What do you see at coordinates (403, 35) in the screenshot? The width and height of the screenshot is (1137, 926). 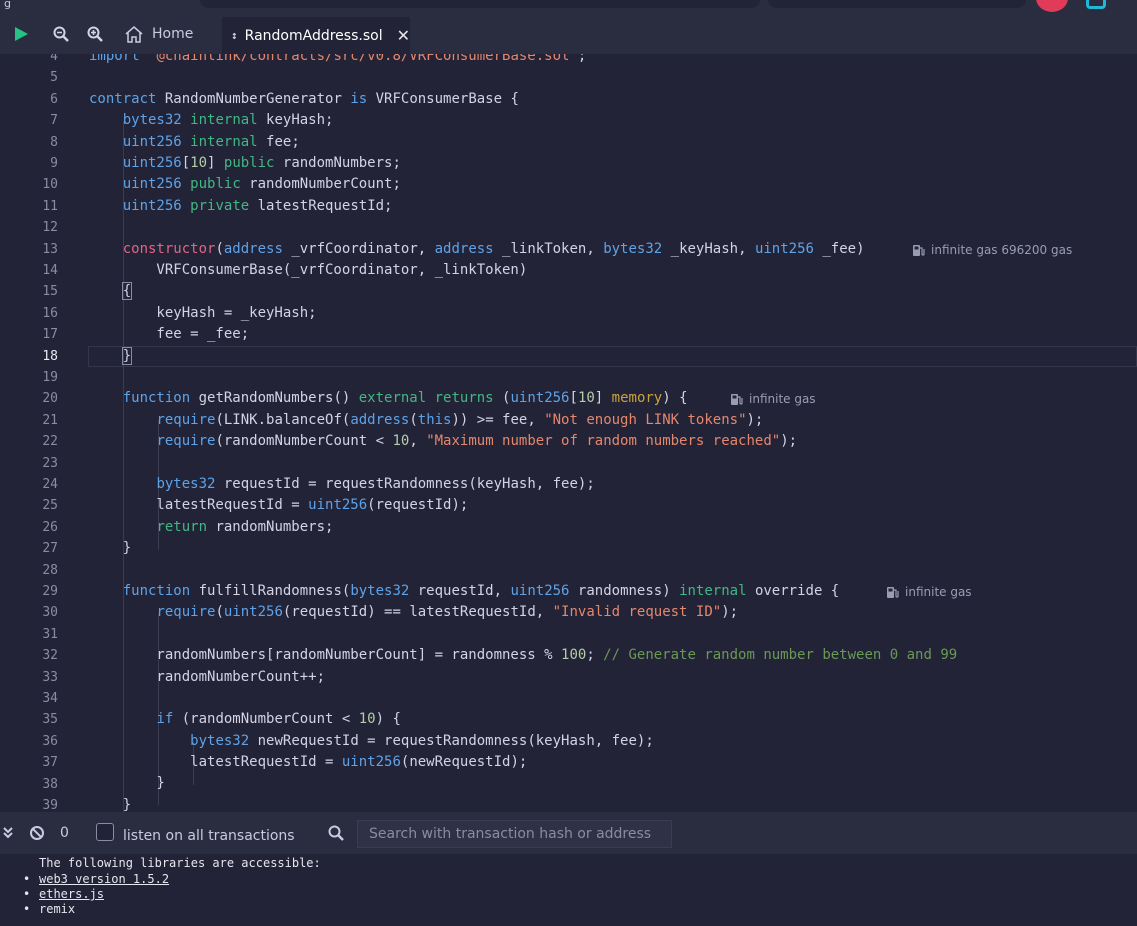 I see `close-icon: ✕` at bounding box center [403, 35].